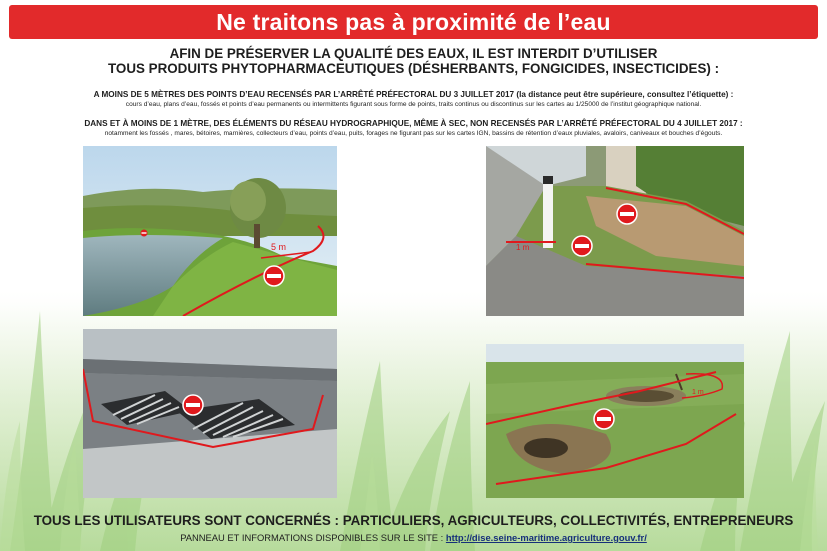  I want to click on river-distance-label: 5 m, so click(278, 247).